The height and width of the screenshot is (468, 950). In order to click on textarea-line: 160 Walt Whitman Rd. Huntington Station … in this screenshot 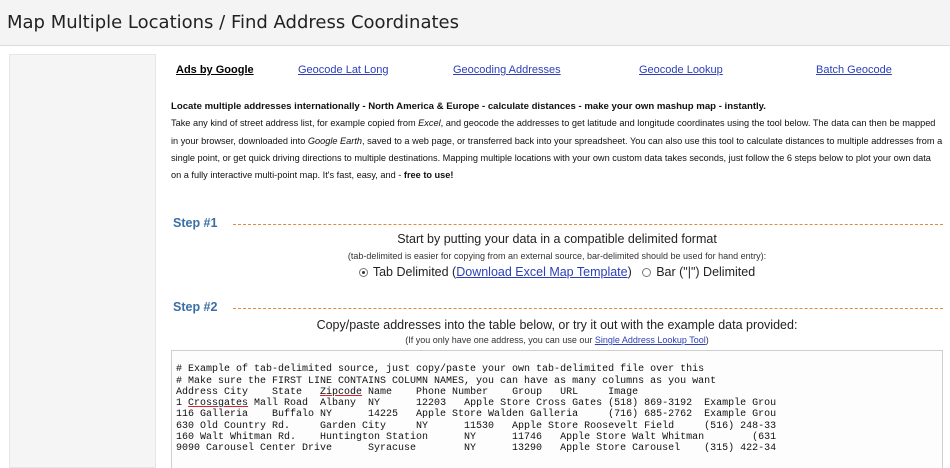, I will do `click(476, 438)`.